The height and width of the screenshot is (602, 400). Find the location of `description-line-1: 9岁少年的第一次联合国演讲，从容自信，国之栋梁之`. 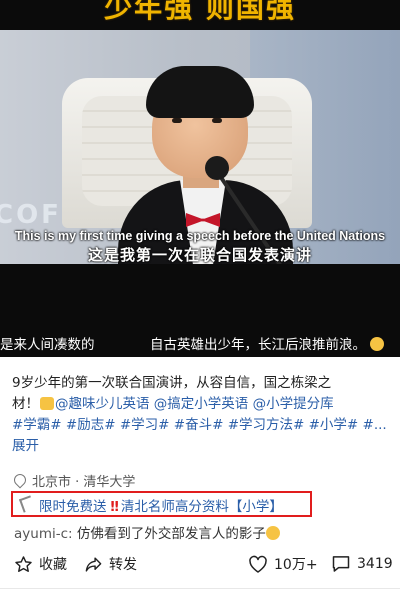

description-line-1: 9岁少年的第一次联合国演讲，从容自信，国之栋梁之 is located at coordinates (172, 383).